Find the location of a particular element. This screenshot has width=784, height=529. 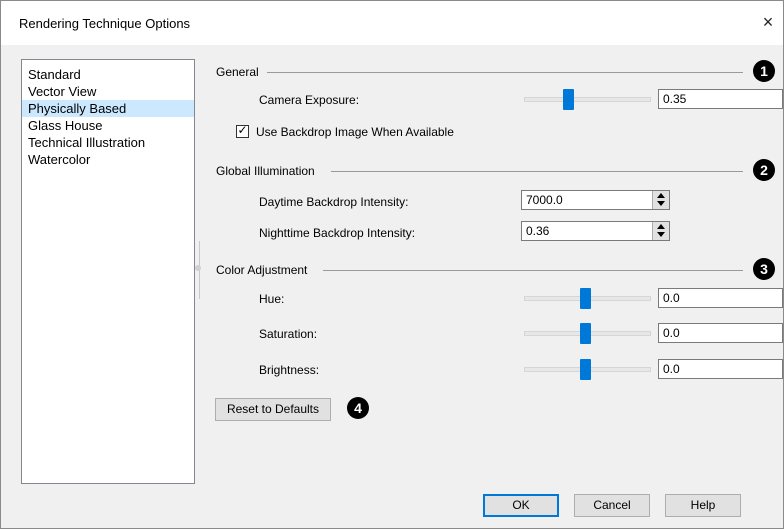

saturation-field: 0.0 is located at coordinates (720, 333).